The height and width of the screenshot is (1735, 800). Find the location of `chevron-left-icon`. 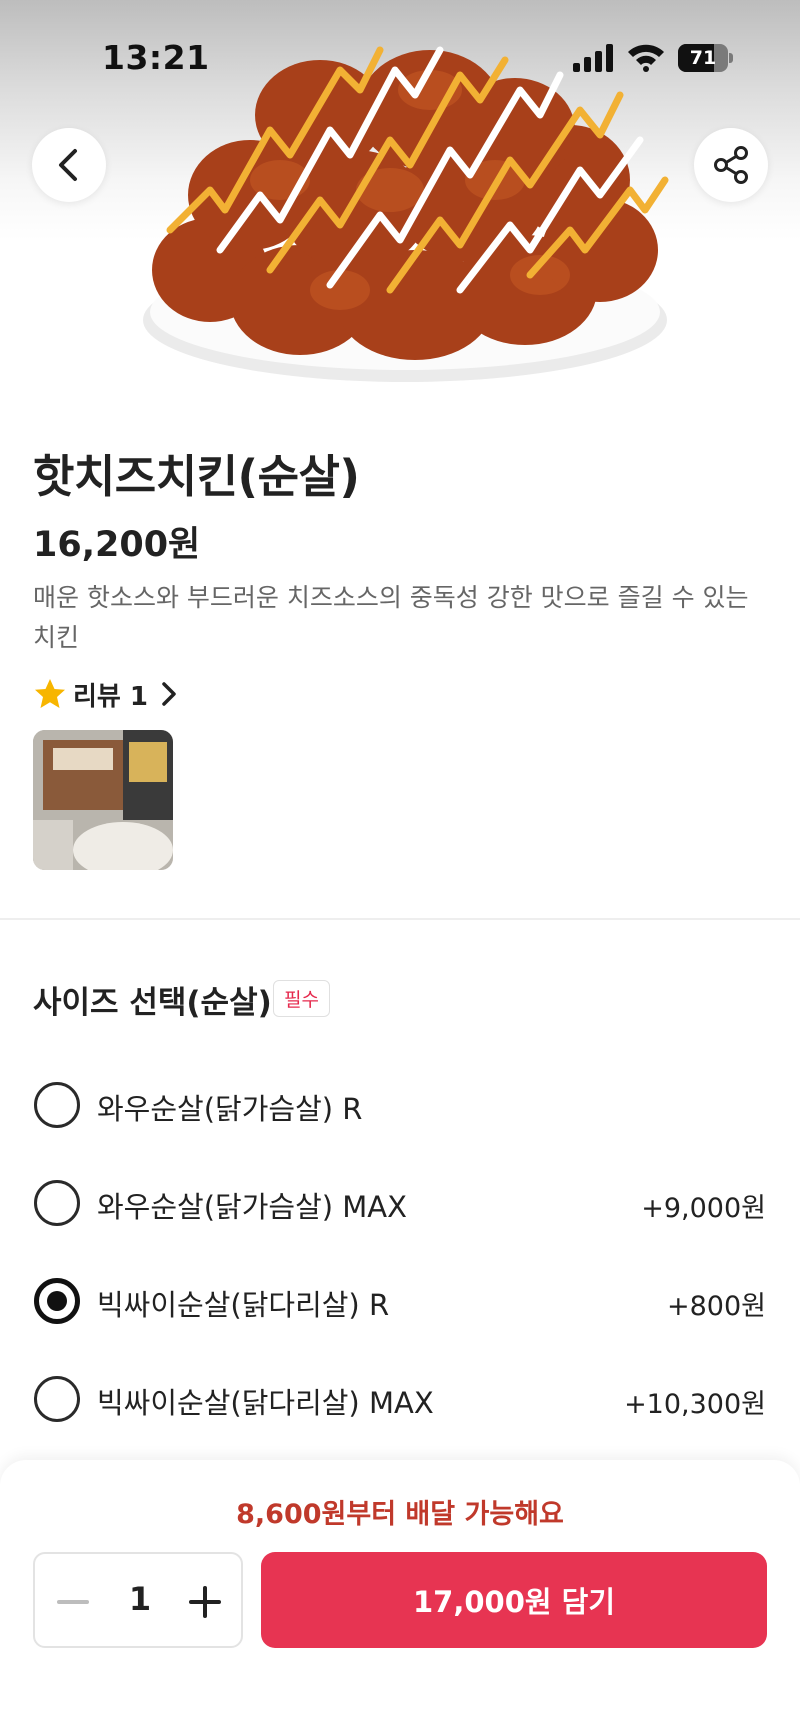

chevron-left-icon is located at coordinates (68, 165).